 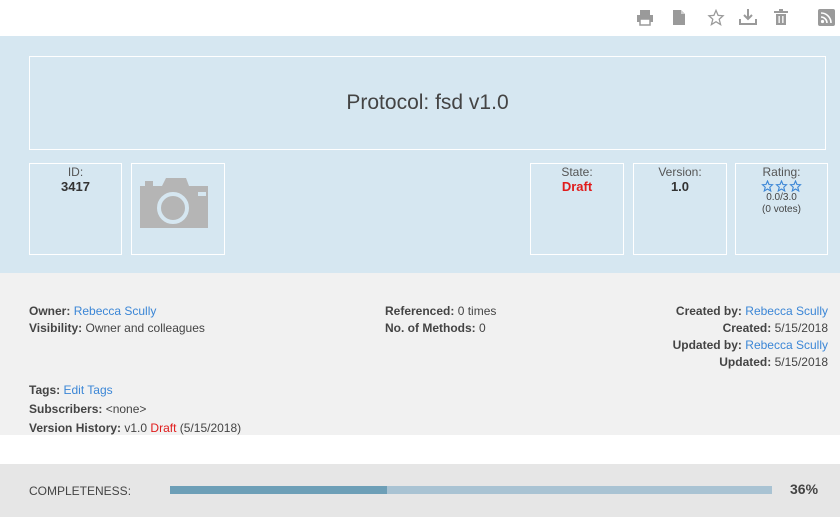 I want to click on page-title: Protocol: fsd v1.0, so click(x=427, y=102).